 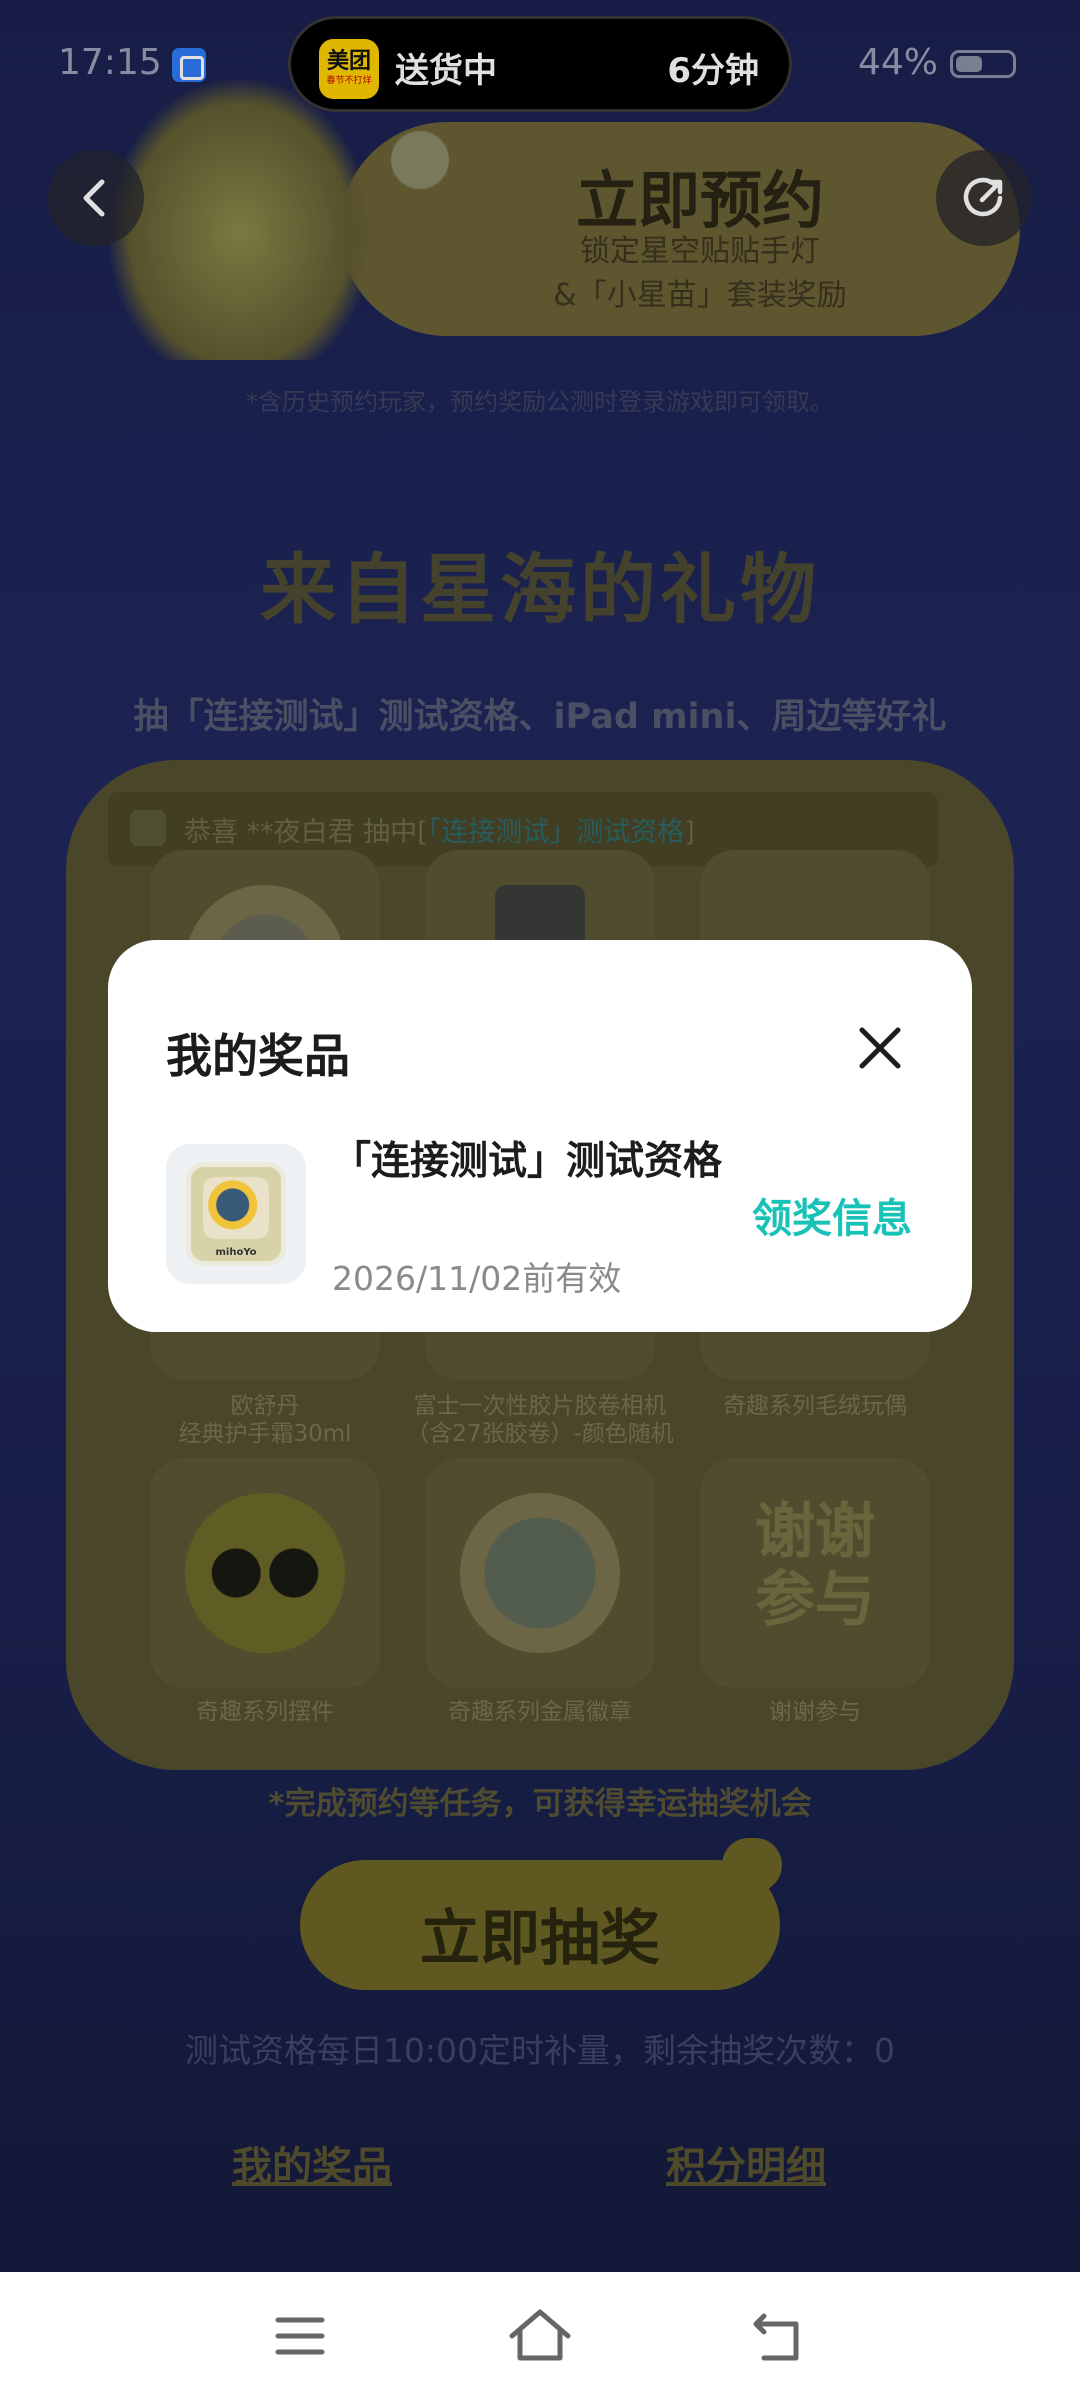 I want to click on prize-name: 「连接测试」测试资格, so click(x=527, y=1161).